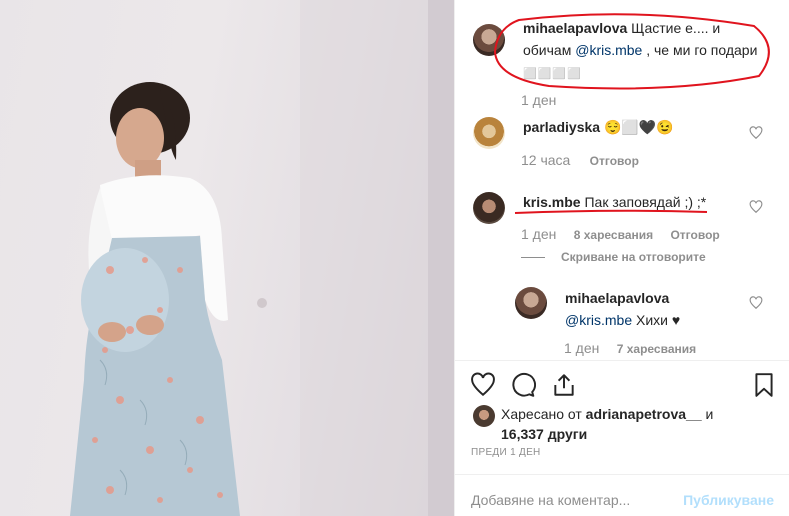  Describe the element at coordinates (611, 211) in the screenshot. I see `red-annotation-underline` at that location.